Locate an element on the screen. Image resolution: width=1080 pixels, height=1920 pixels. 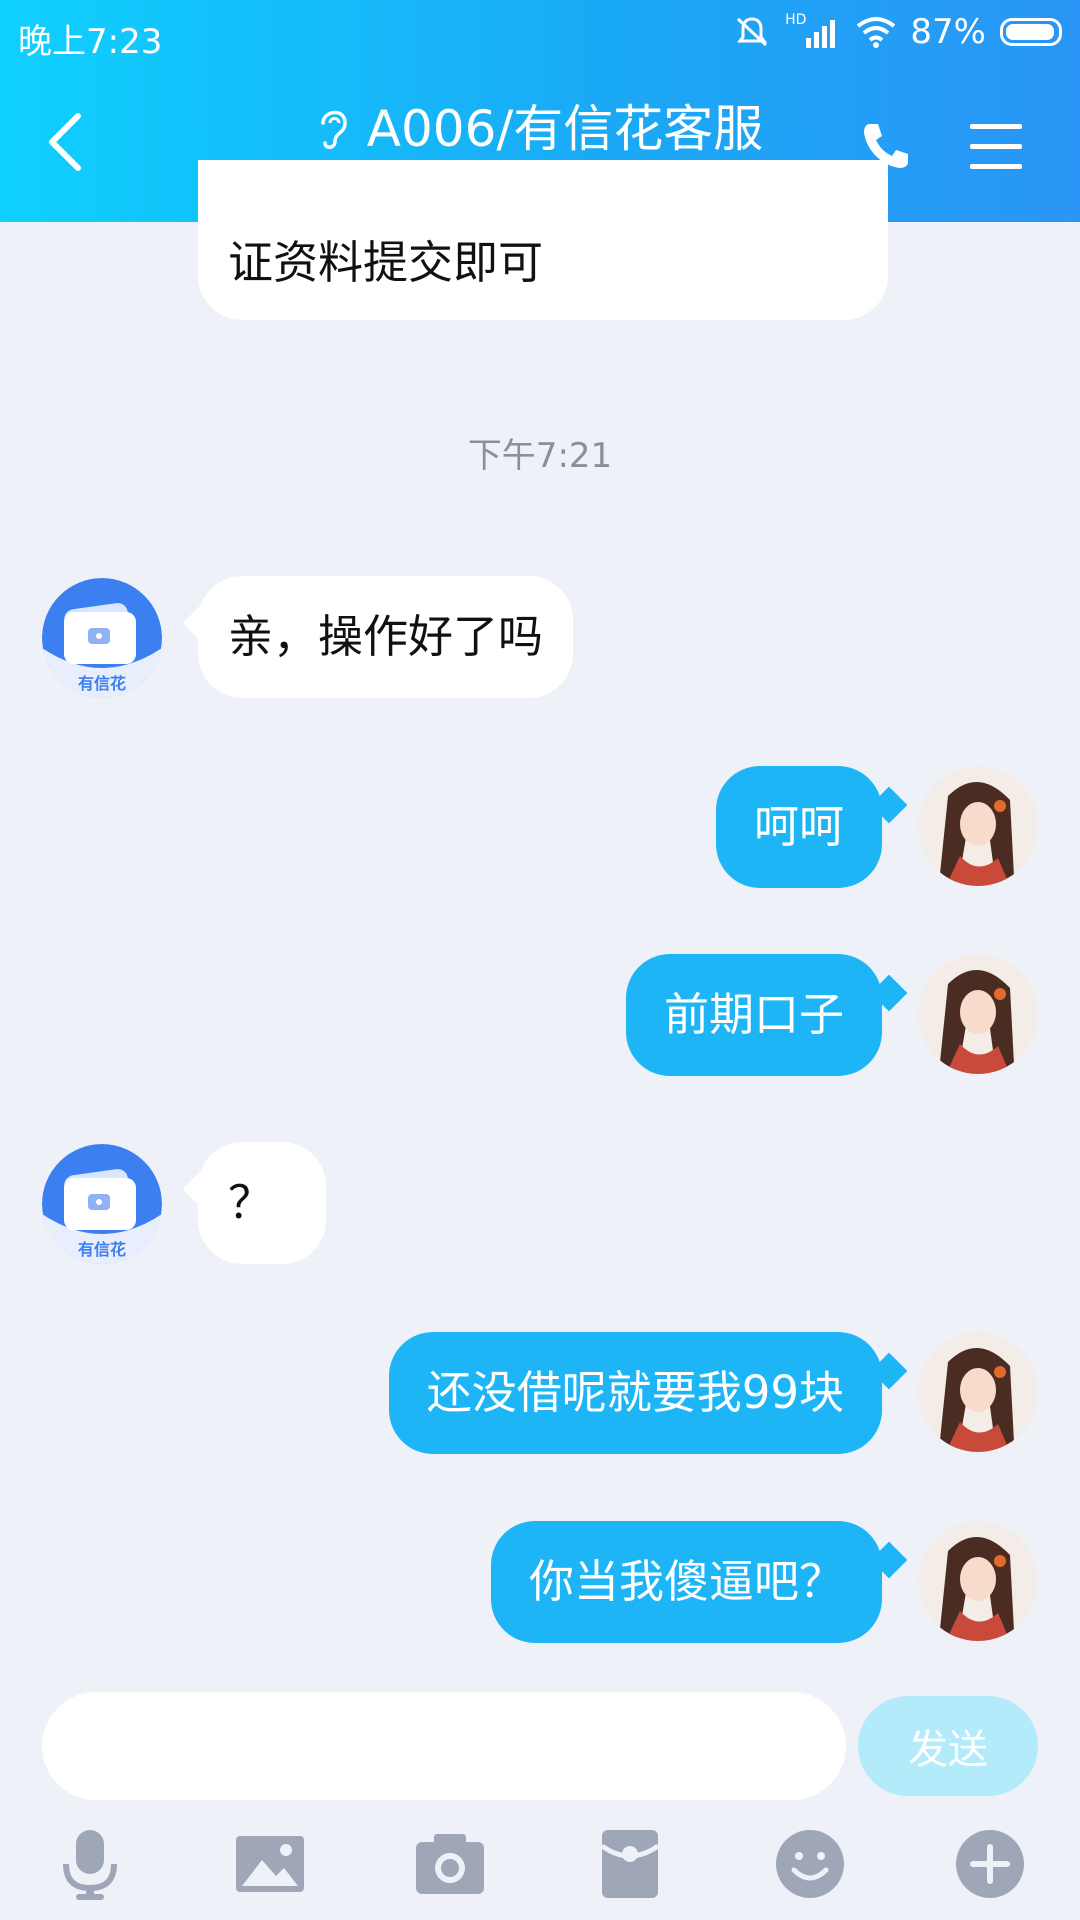
message-input is located at coordinates (444, 1746).